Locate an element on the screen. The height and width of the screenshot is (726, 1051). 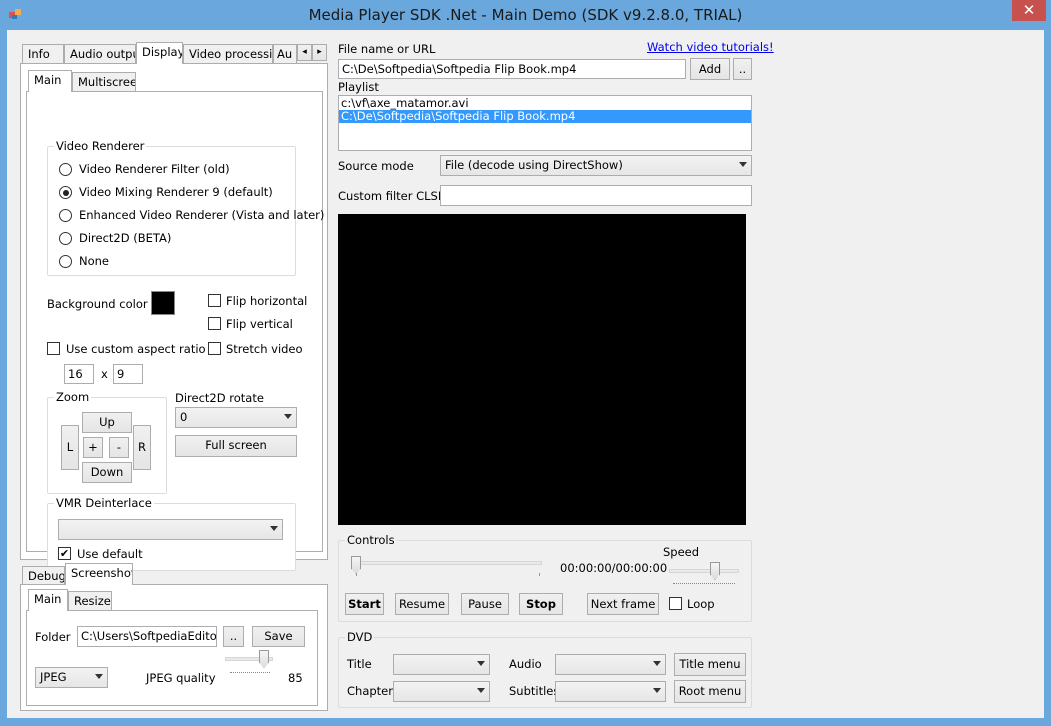
video-tutorials-link: Watch video tutorials! is located at coordinates (710, 47).